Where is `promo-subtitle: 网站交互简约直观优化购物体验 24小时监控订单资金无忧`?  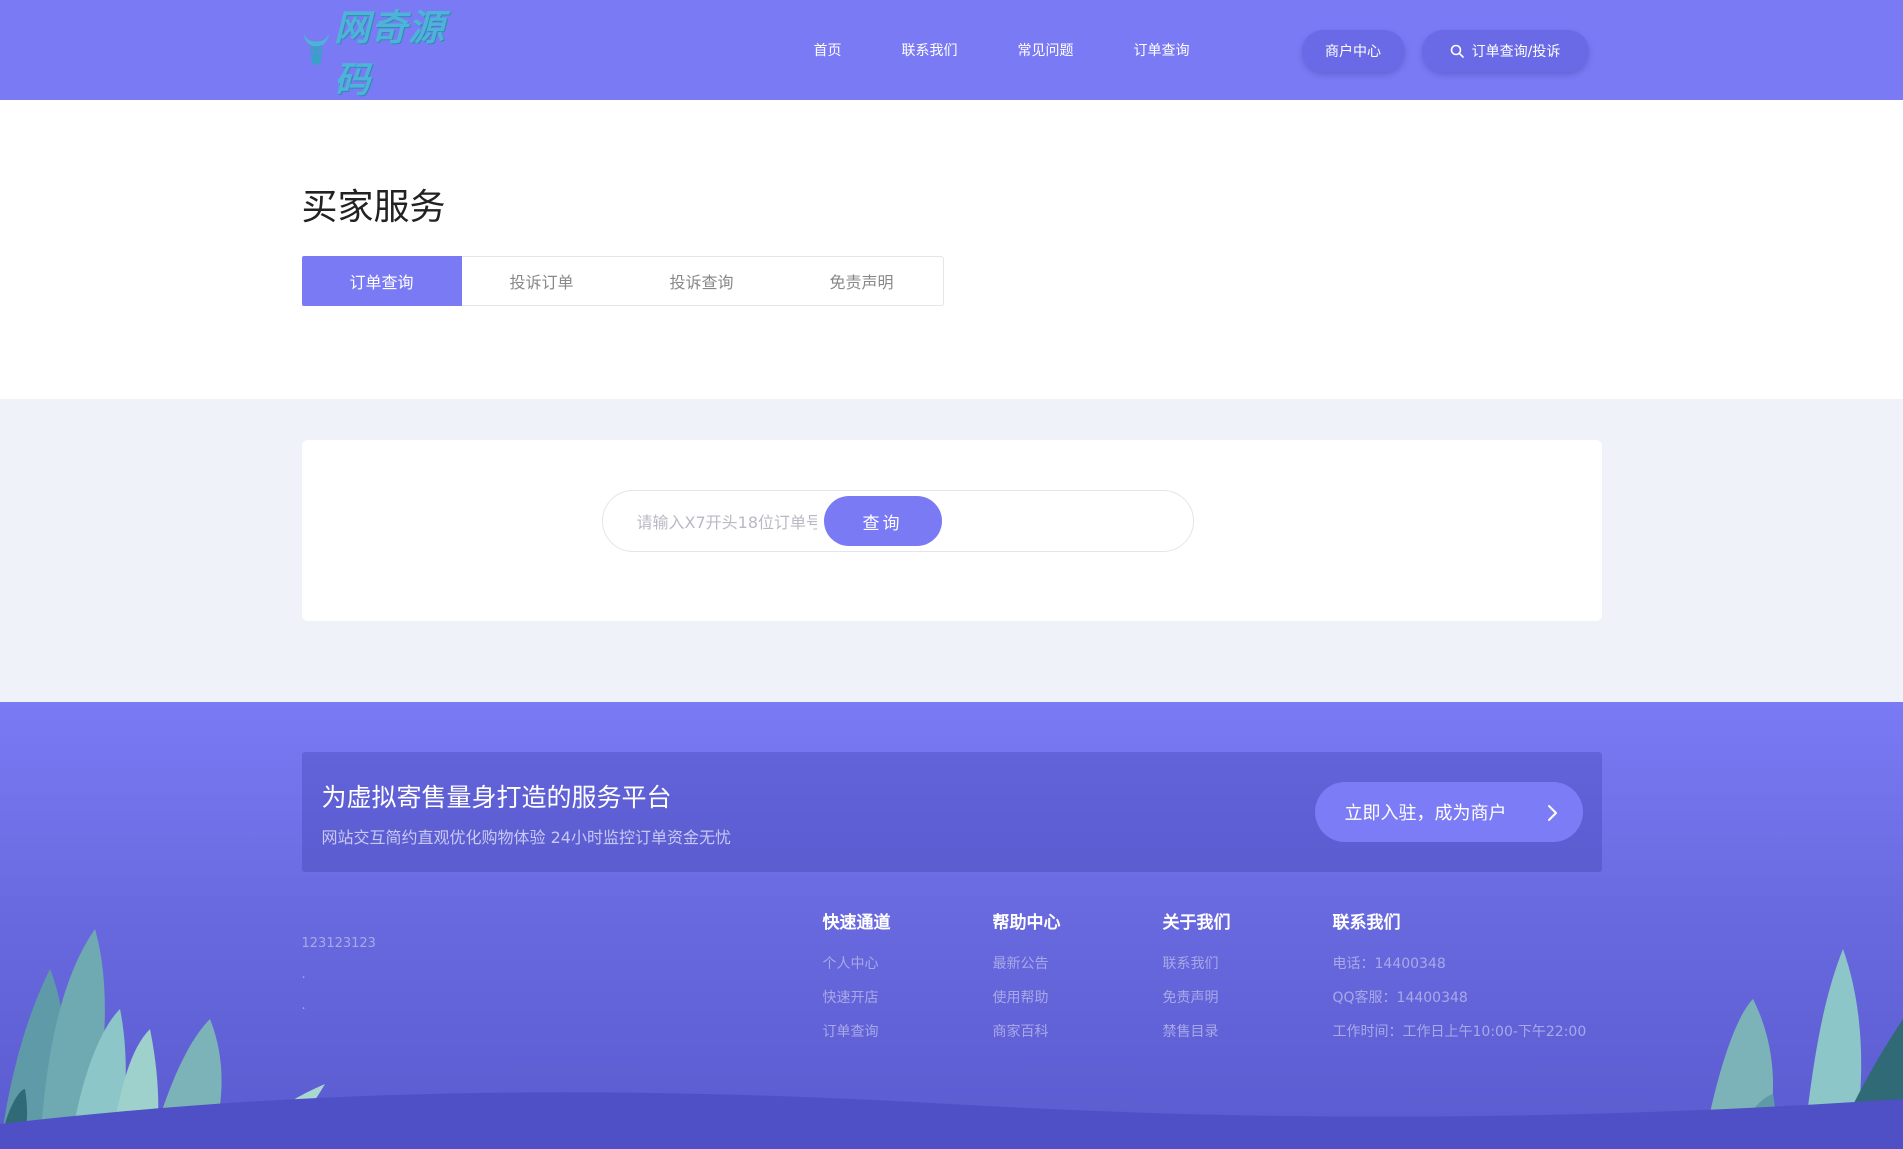
promo-subtitle: 网站交互简约直观优化购物体验 24小时监控订单资金无忧 is located at coordinates (526, 837).